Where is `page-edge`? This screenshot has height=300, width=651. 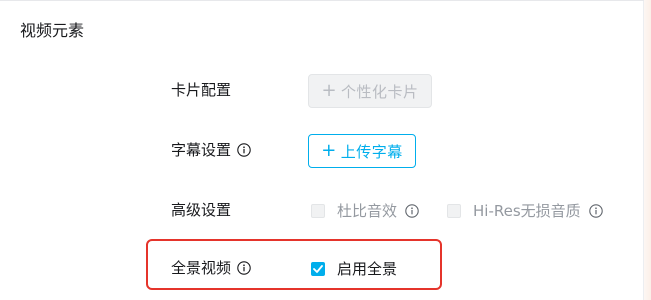
page-edge is located at coordinates (647, 150).